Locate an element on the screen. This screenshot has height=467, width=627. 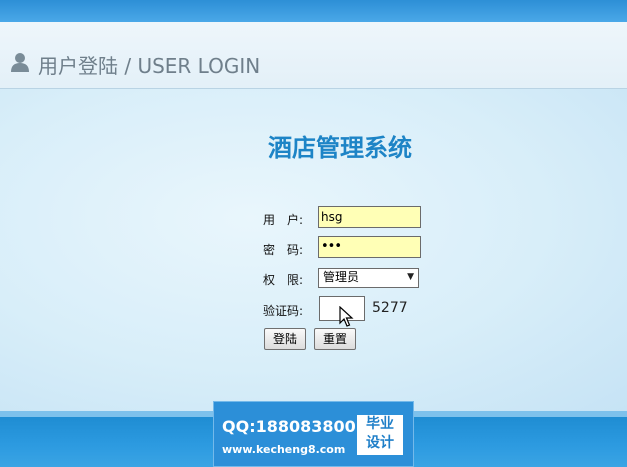
top-bar is located at coordinates (313, 11).